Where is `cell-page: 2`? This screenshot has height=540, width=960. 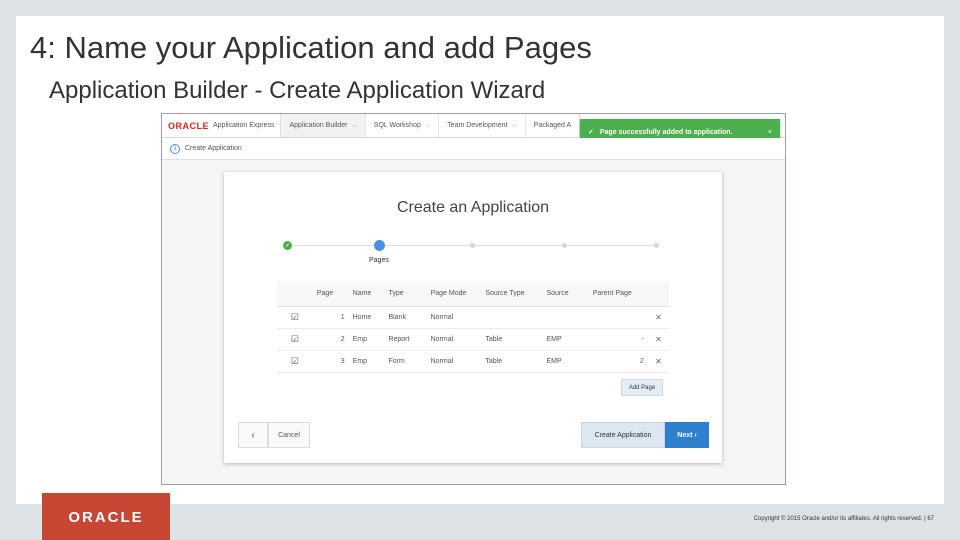 cell-page: 2 is located at coordinates (330, 339).